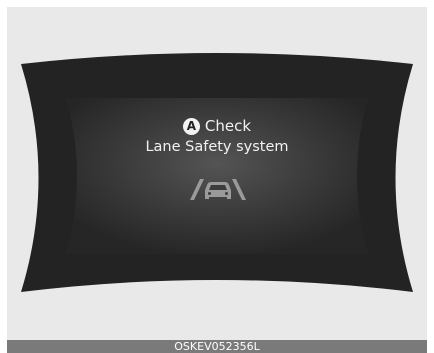 Image resolution: width=434 pixels, height=353 pixels. I want to click on figure-code: OSKEV052356L, so click(217, 346).